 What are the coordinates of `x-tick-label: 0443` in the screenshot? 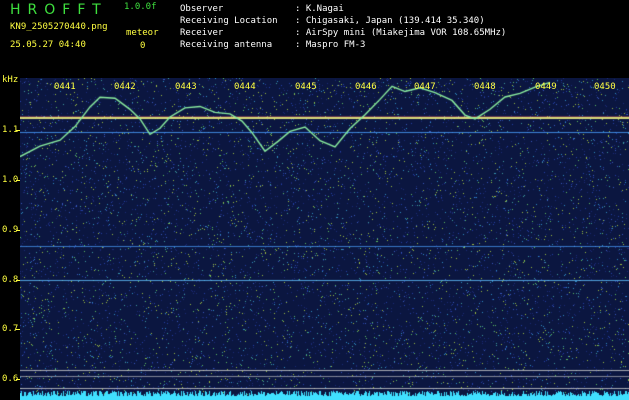 It's located at (186, 87).